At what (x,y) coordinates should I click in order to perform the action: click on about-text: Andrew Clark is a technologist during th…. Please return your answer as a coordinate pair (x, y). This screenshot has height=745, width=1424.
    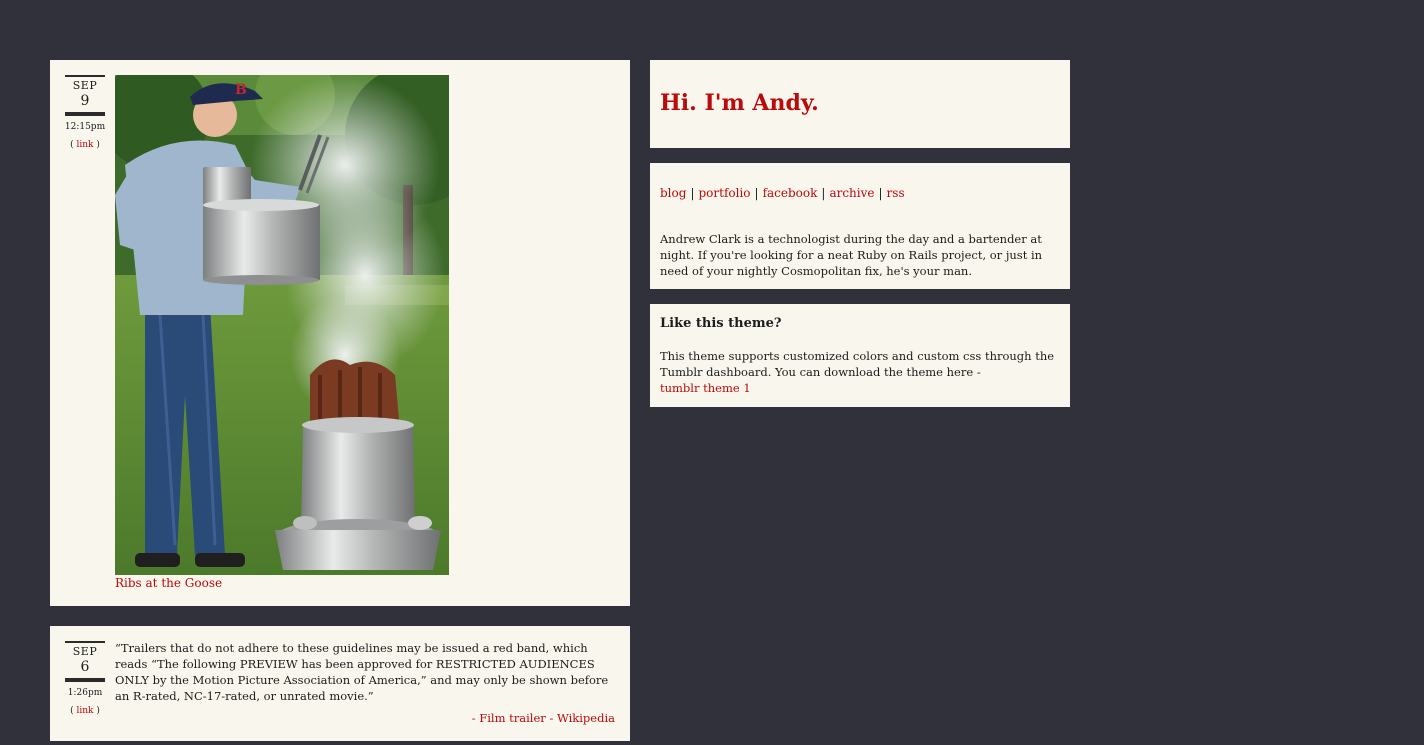
    Looking at the image, I should click on (851, 255).